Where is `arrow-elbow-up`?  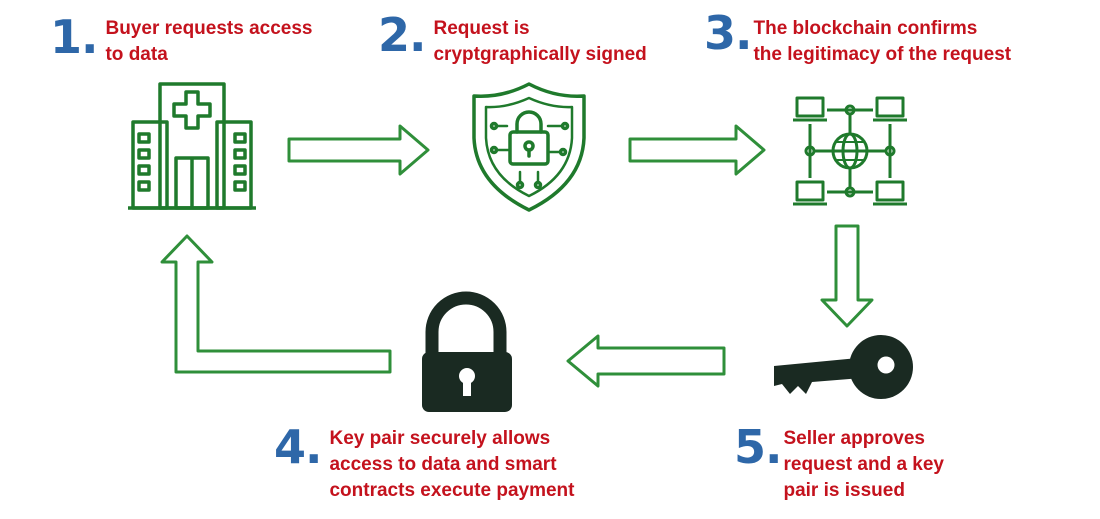
arrow-elbow-up is located at coordinates (276, 304).